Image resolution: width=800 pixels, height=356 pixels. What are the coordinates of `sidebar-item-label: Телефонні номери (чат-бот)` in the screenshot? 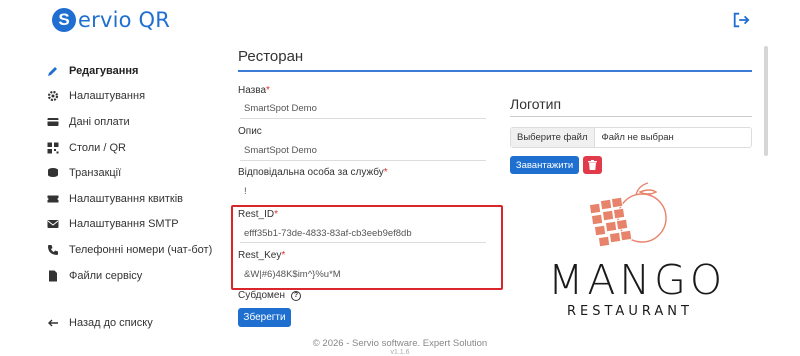 It's located at (141, 249).